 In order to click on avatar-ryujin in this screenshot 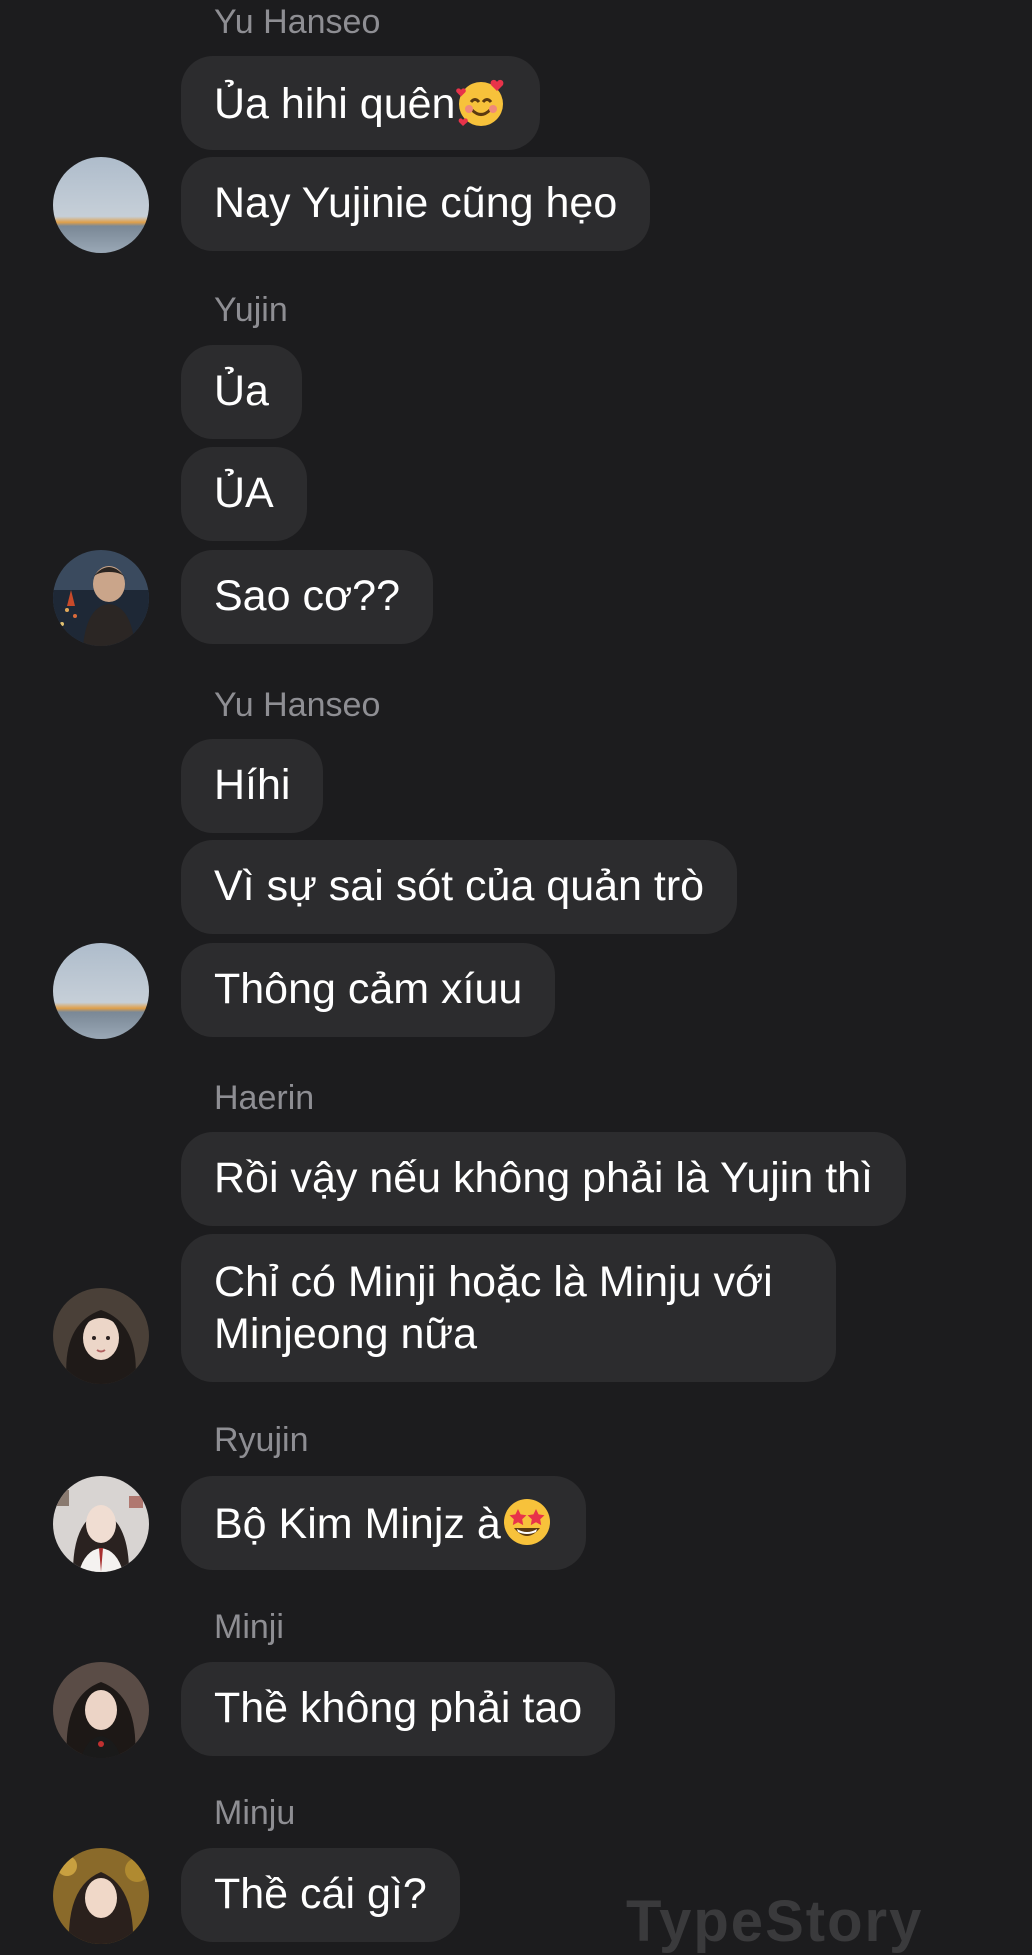, I will do `click(101, 1524)`.